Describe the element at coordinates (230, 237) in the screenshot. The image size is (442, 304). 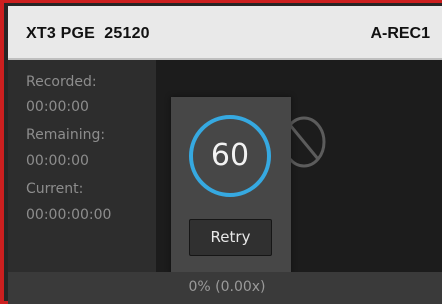
I see `retry-button: Retry` at that location.